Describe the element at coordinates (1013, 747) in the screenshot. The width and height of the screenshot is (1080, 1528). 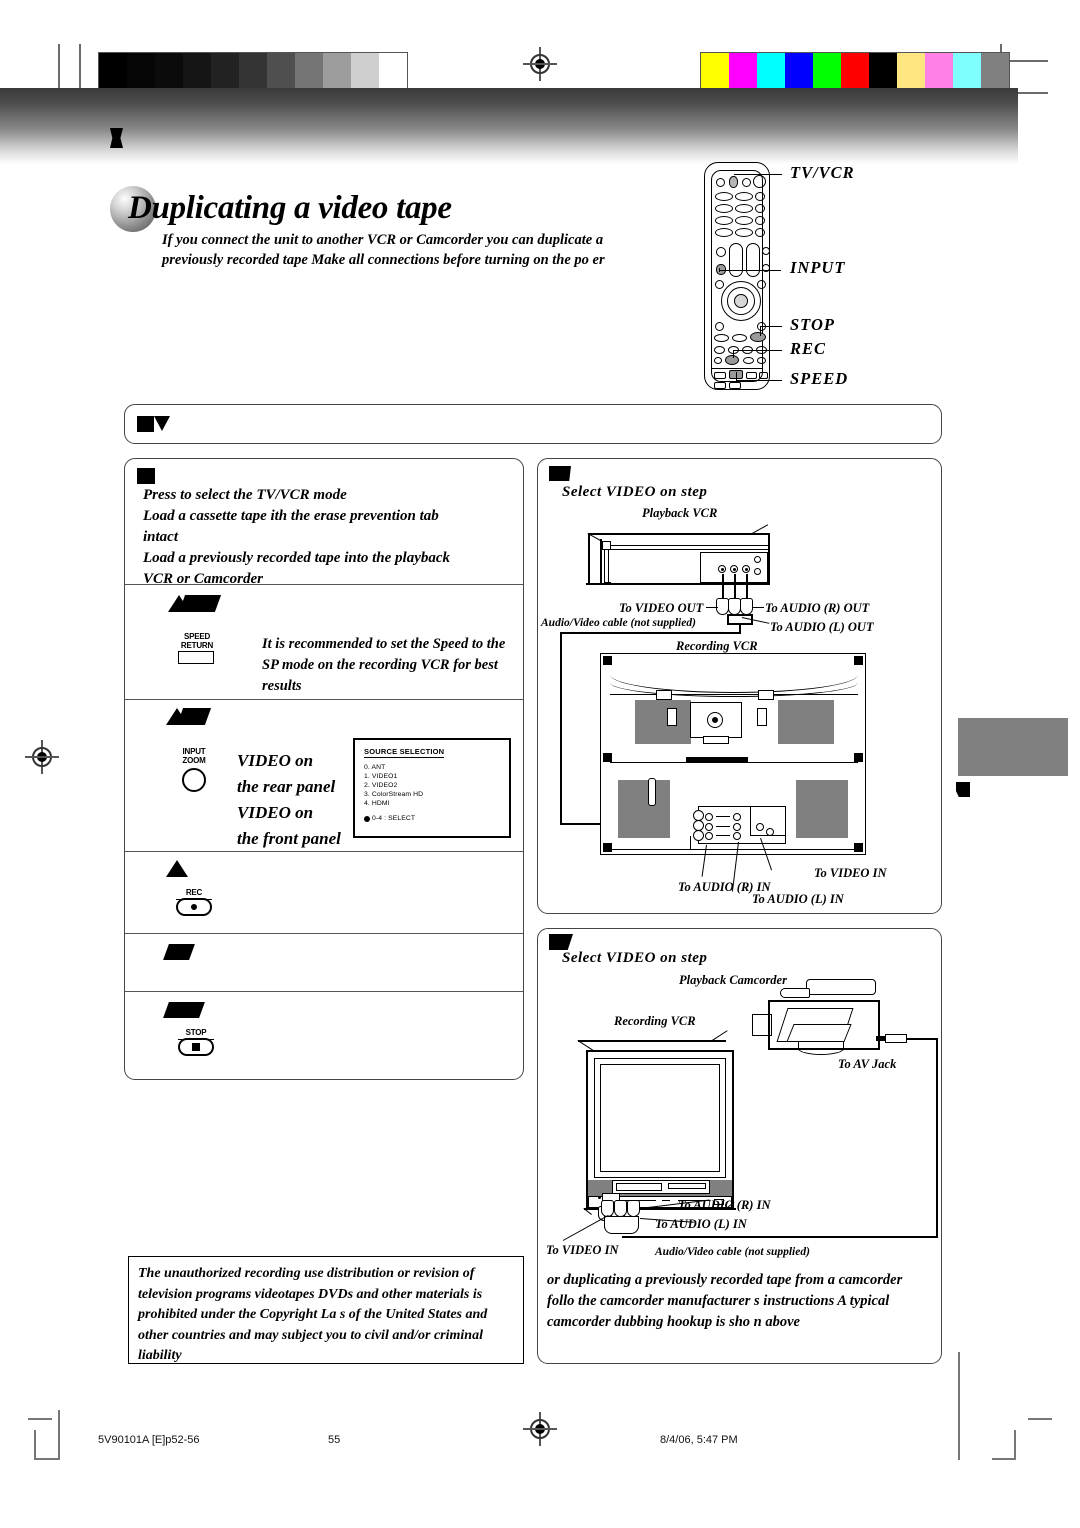
I see `right-margin-tab` at that location.